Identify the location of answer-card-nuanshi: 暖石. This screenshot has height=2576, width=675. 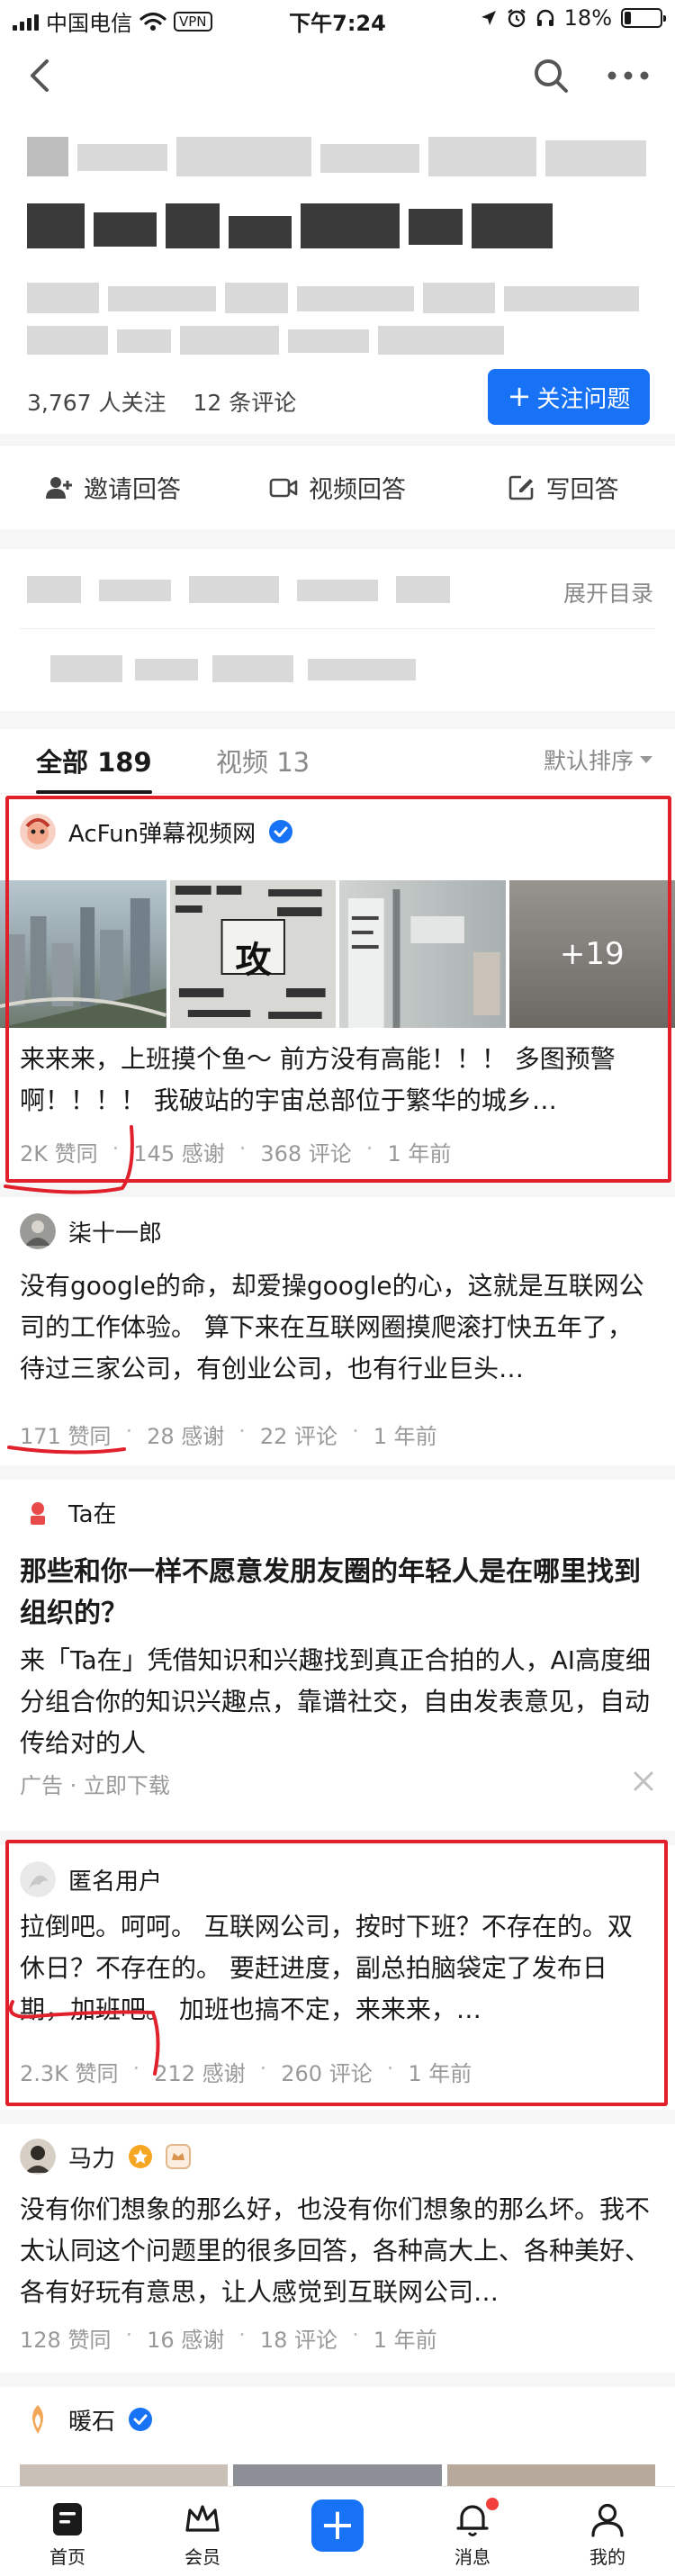
(337, 2436).